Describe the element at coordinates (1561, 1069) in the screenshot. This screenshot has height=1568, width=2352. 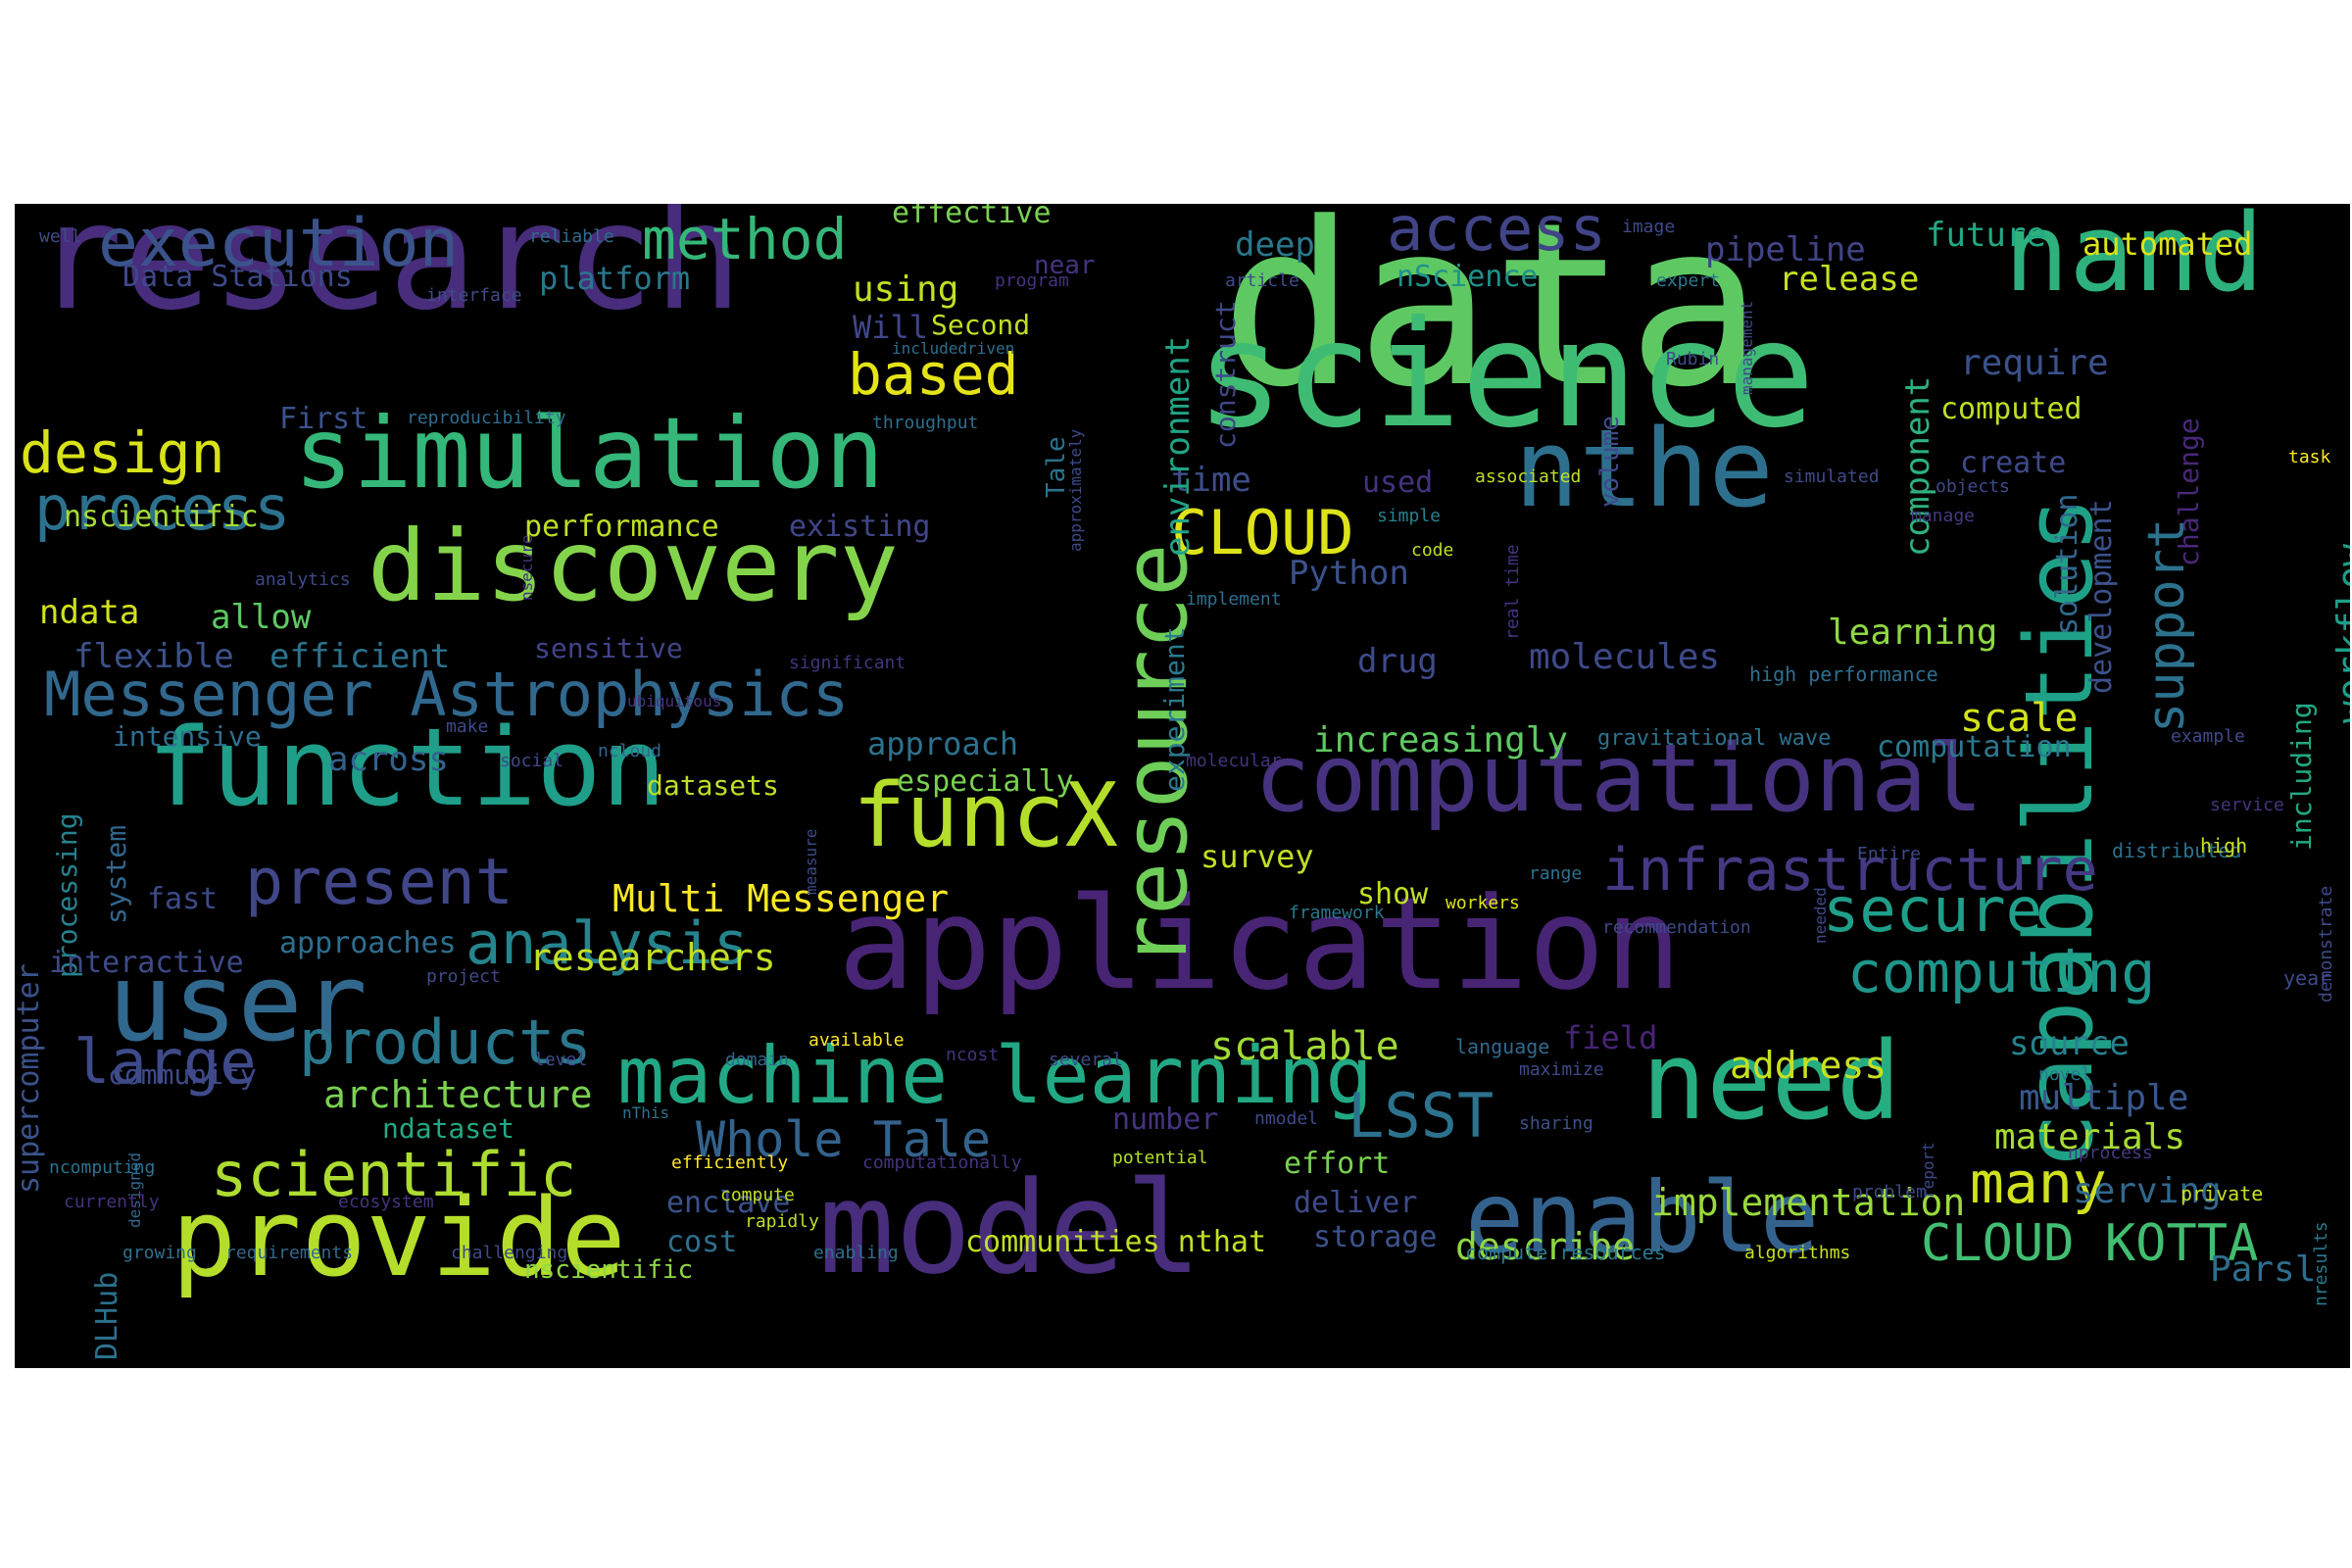
I see `cloud-word: maximize` at that location.